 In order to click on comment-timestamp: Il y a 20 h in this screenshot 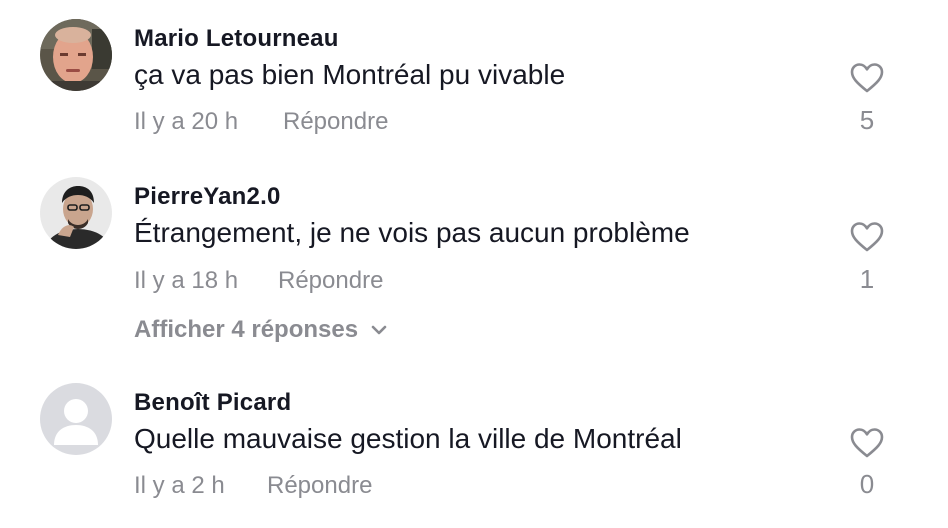, I will do `click(186, 121)`.